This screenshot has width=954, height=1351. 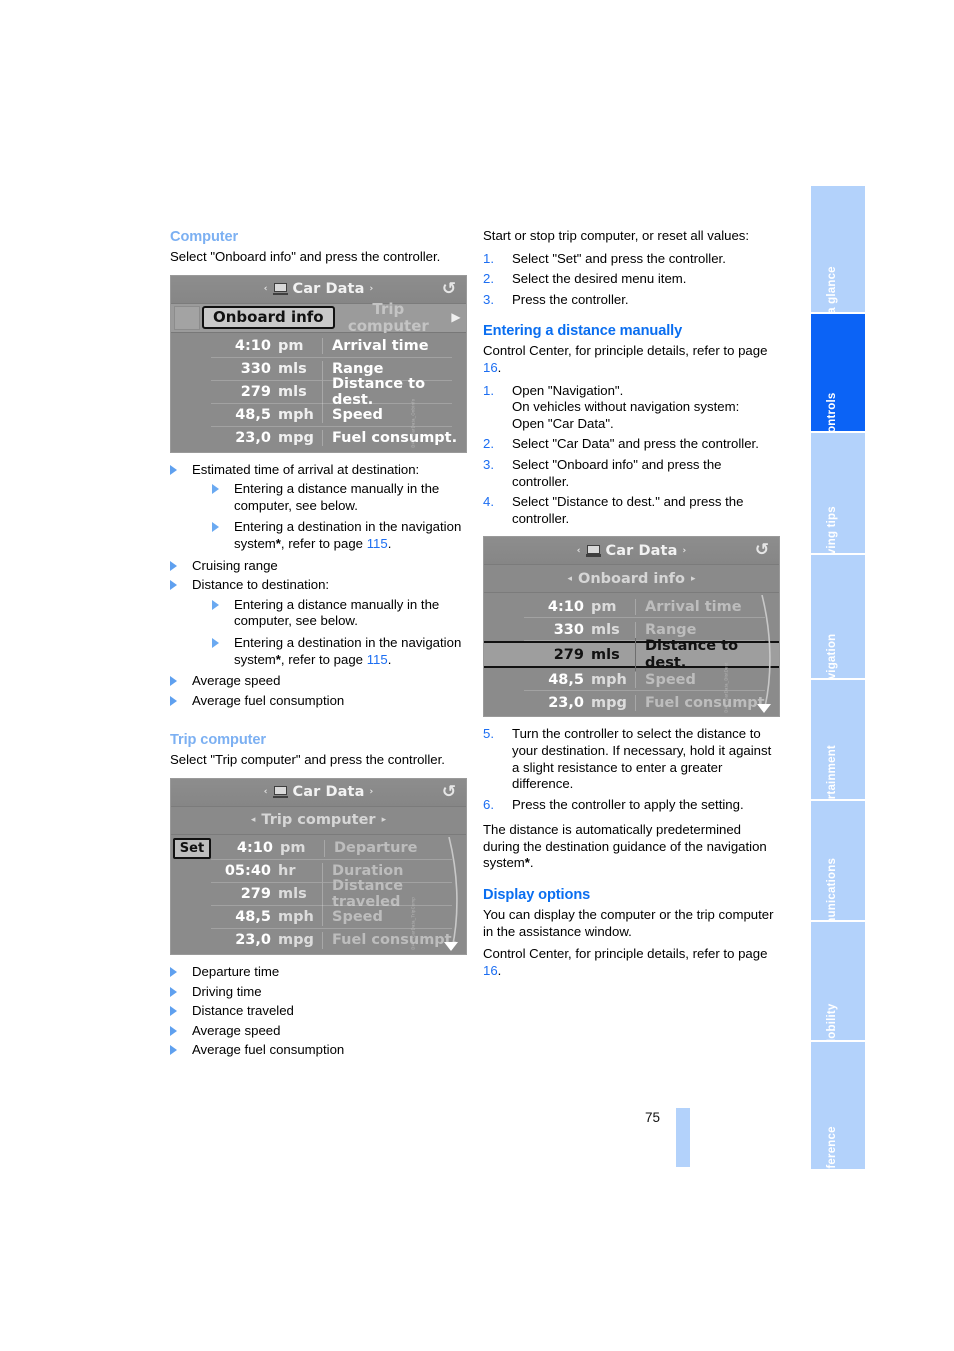 I want to click on left-arrow-icon: ‹, so click(x=578, y=550).